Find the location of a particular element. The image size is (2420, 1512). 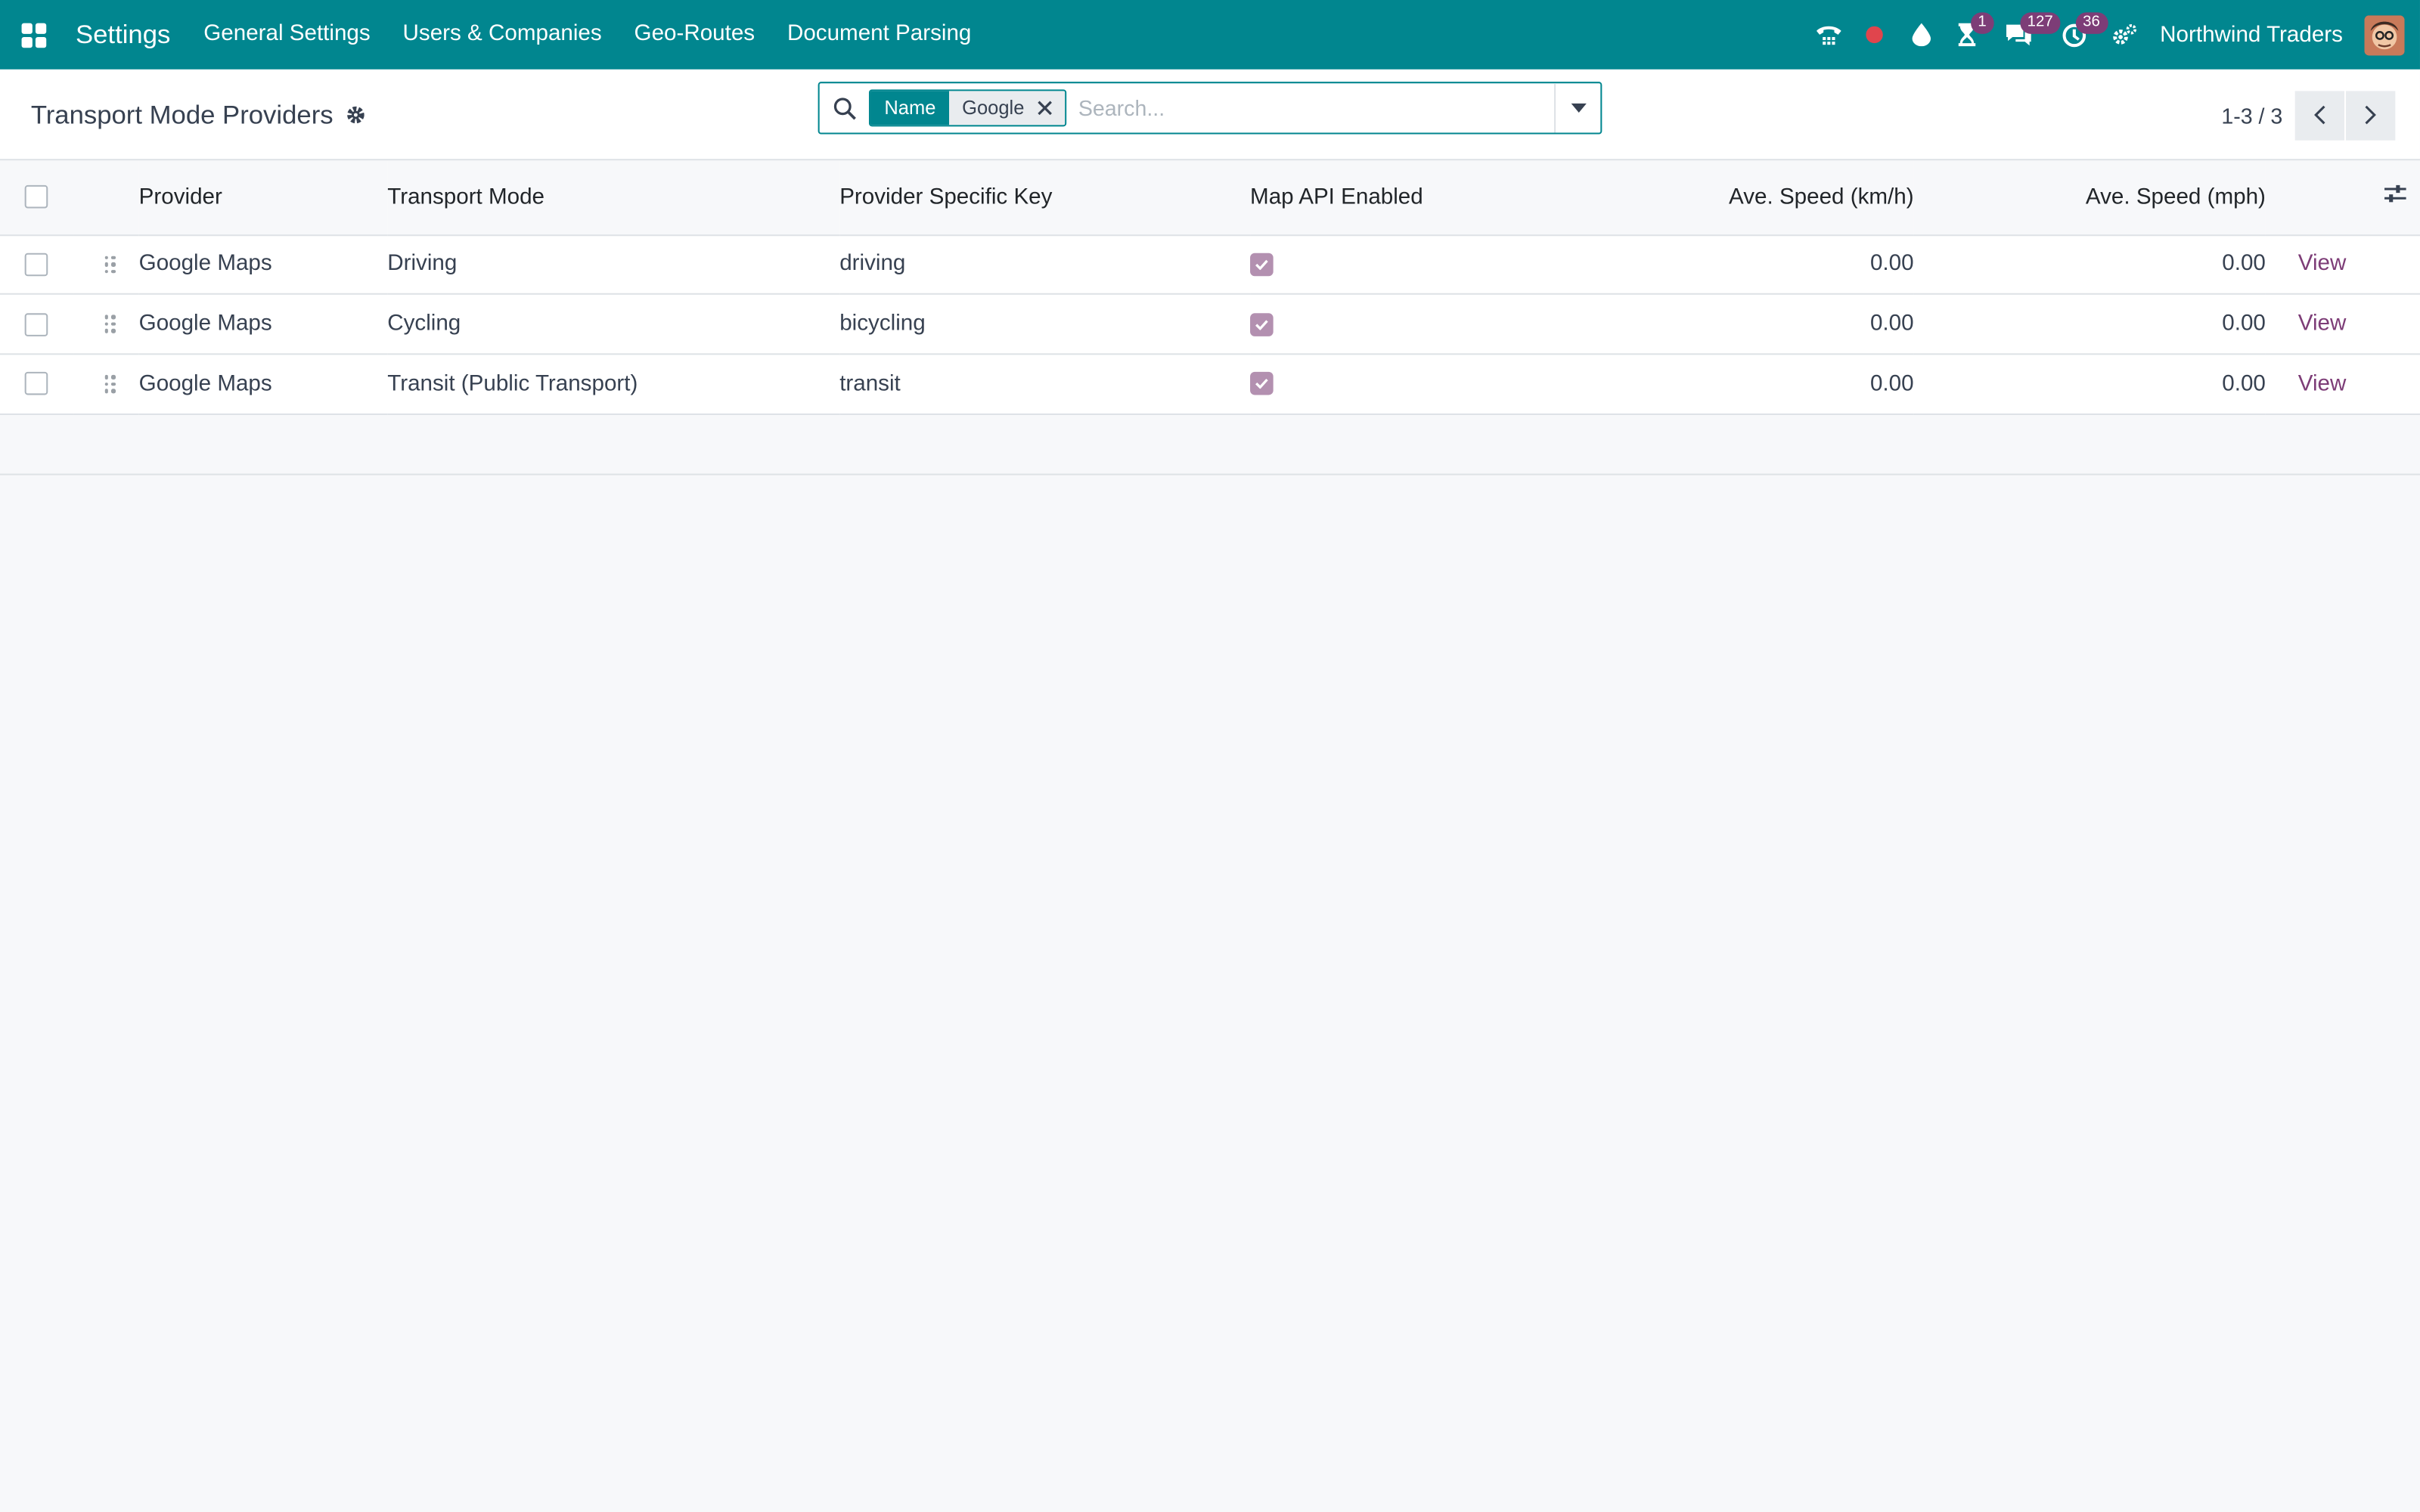

activity-hourglass-icon: 1 is located at coordinates (1969, 35).